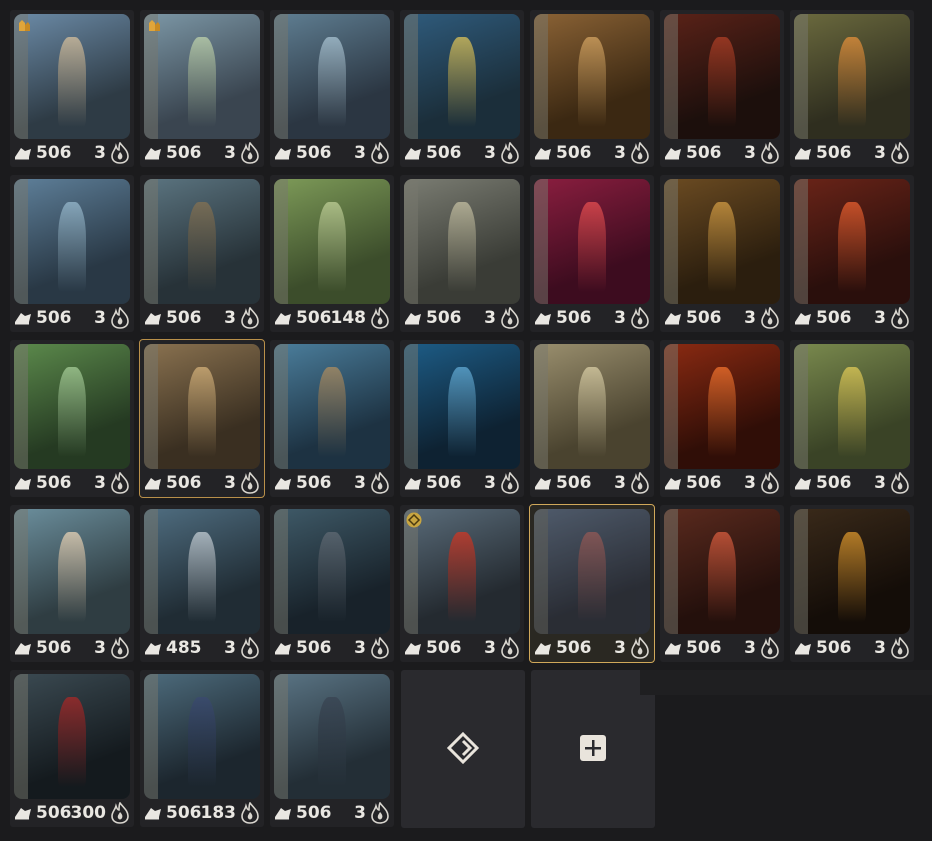 The width and height of the screenshot is (932, 841). What do you see at coordinates (332, 253) in the screenshot?
I see `character-card: 506 148` at bounding box center [332, 253].